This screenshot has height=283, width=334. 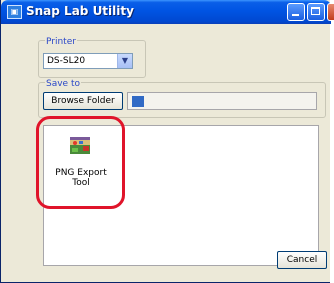 What do you see at coordinates (80, 162) in the screenshot?
I see `highlight-callout` at bounding box center [80, 162].